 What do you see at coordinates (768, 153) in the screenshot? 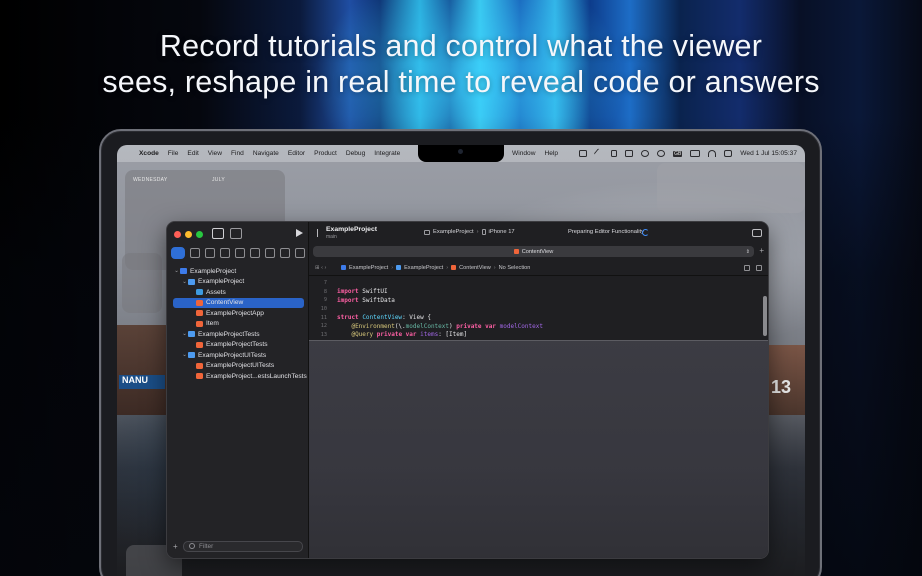
I see `menu-bar-clock: Wed 1 Jul 15:05:37` at bounding box center [768, 153].